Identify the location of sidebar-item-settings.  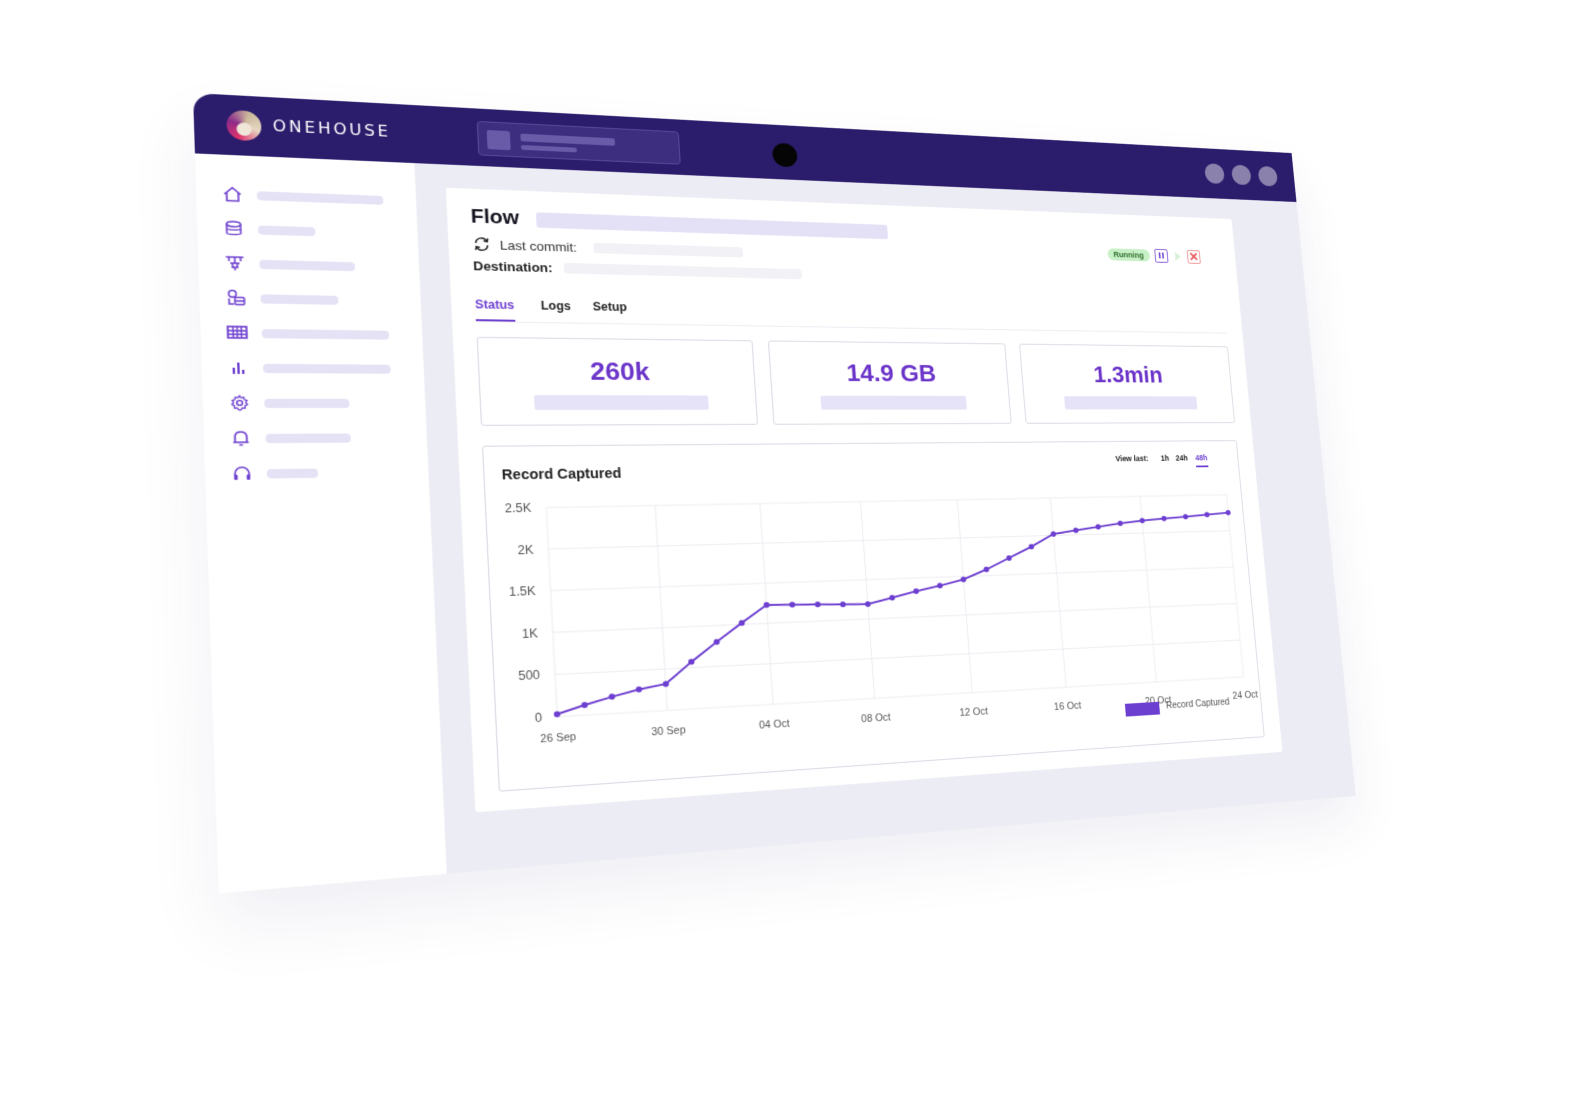
(289, 404).